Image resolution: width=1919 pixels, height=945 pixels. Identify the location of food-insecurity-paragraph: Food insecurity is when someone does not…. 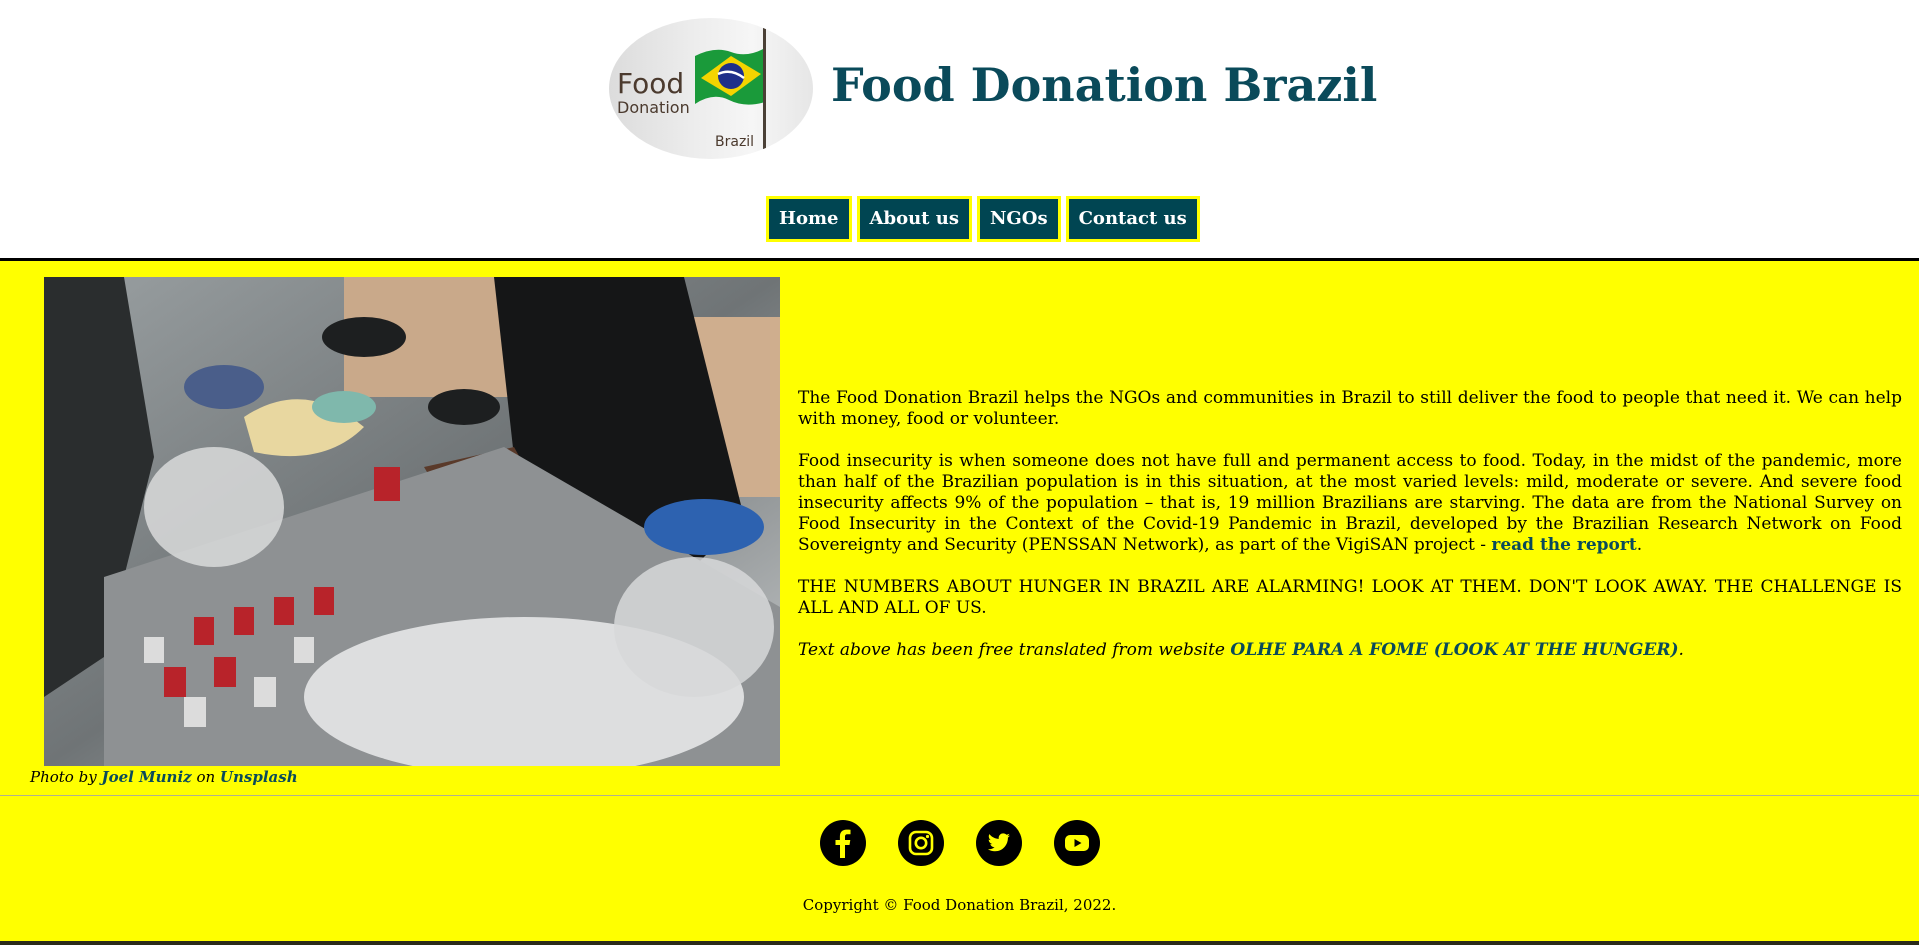
(1350, 503).